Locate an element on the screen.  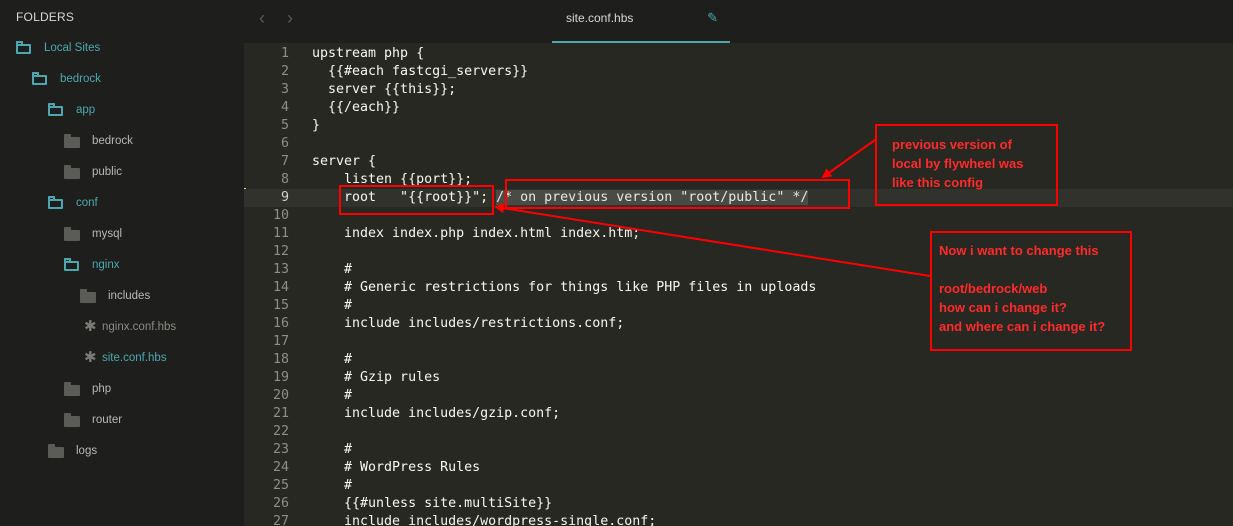
arrow-to-comment is located at coordinates (848, 159).